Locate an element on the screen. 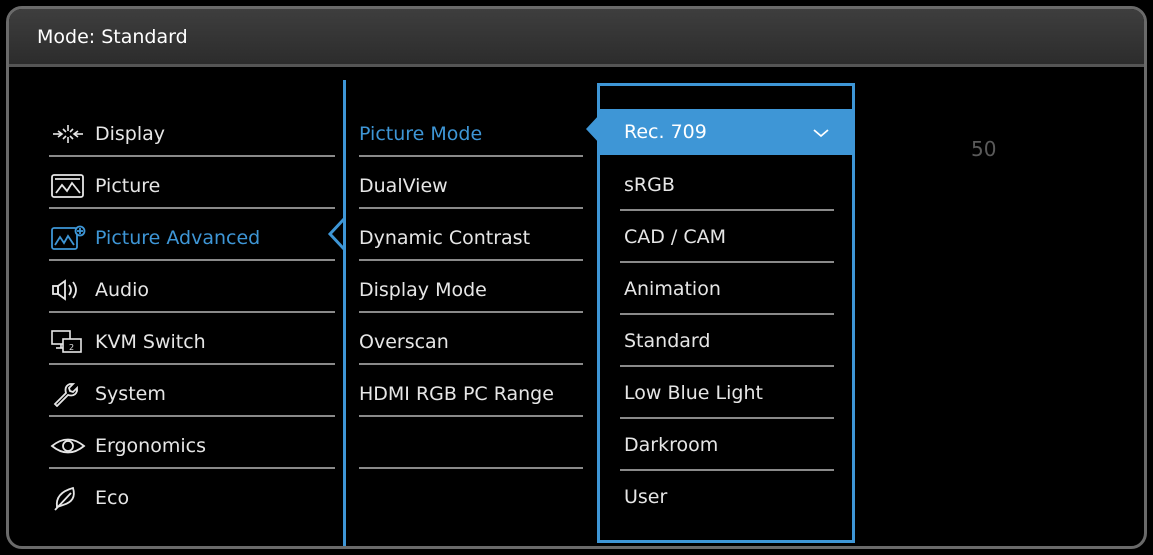  option-label: Rec. 709 is located at coordinates (665, 132).